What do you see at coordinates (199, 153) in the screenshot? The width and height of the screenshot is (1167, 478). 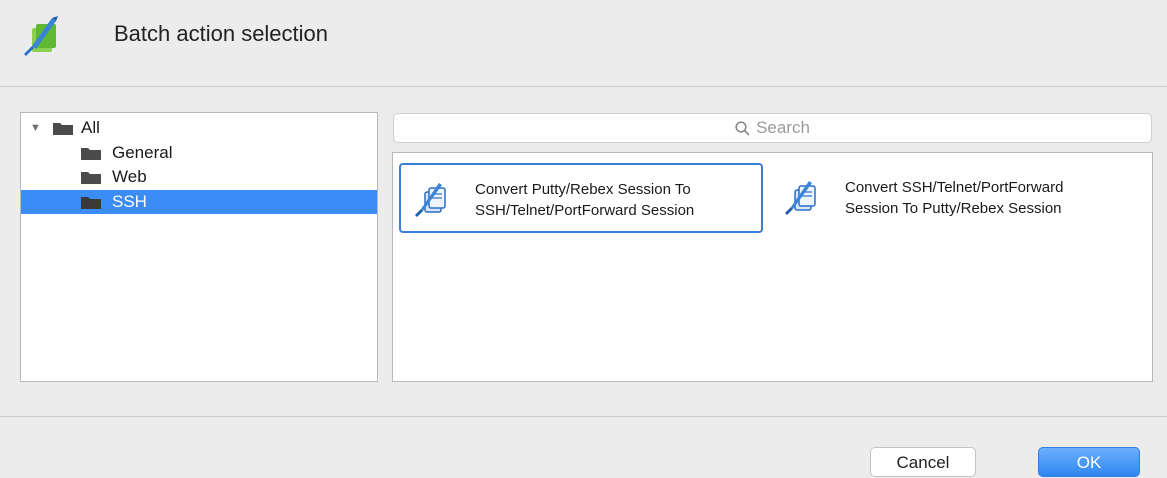 I see `tree-item-general: General` at bounding box center [199, 153].